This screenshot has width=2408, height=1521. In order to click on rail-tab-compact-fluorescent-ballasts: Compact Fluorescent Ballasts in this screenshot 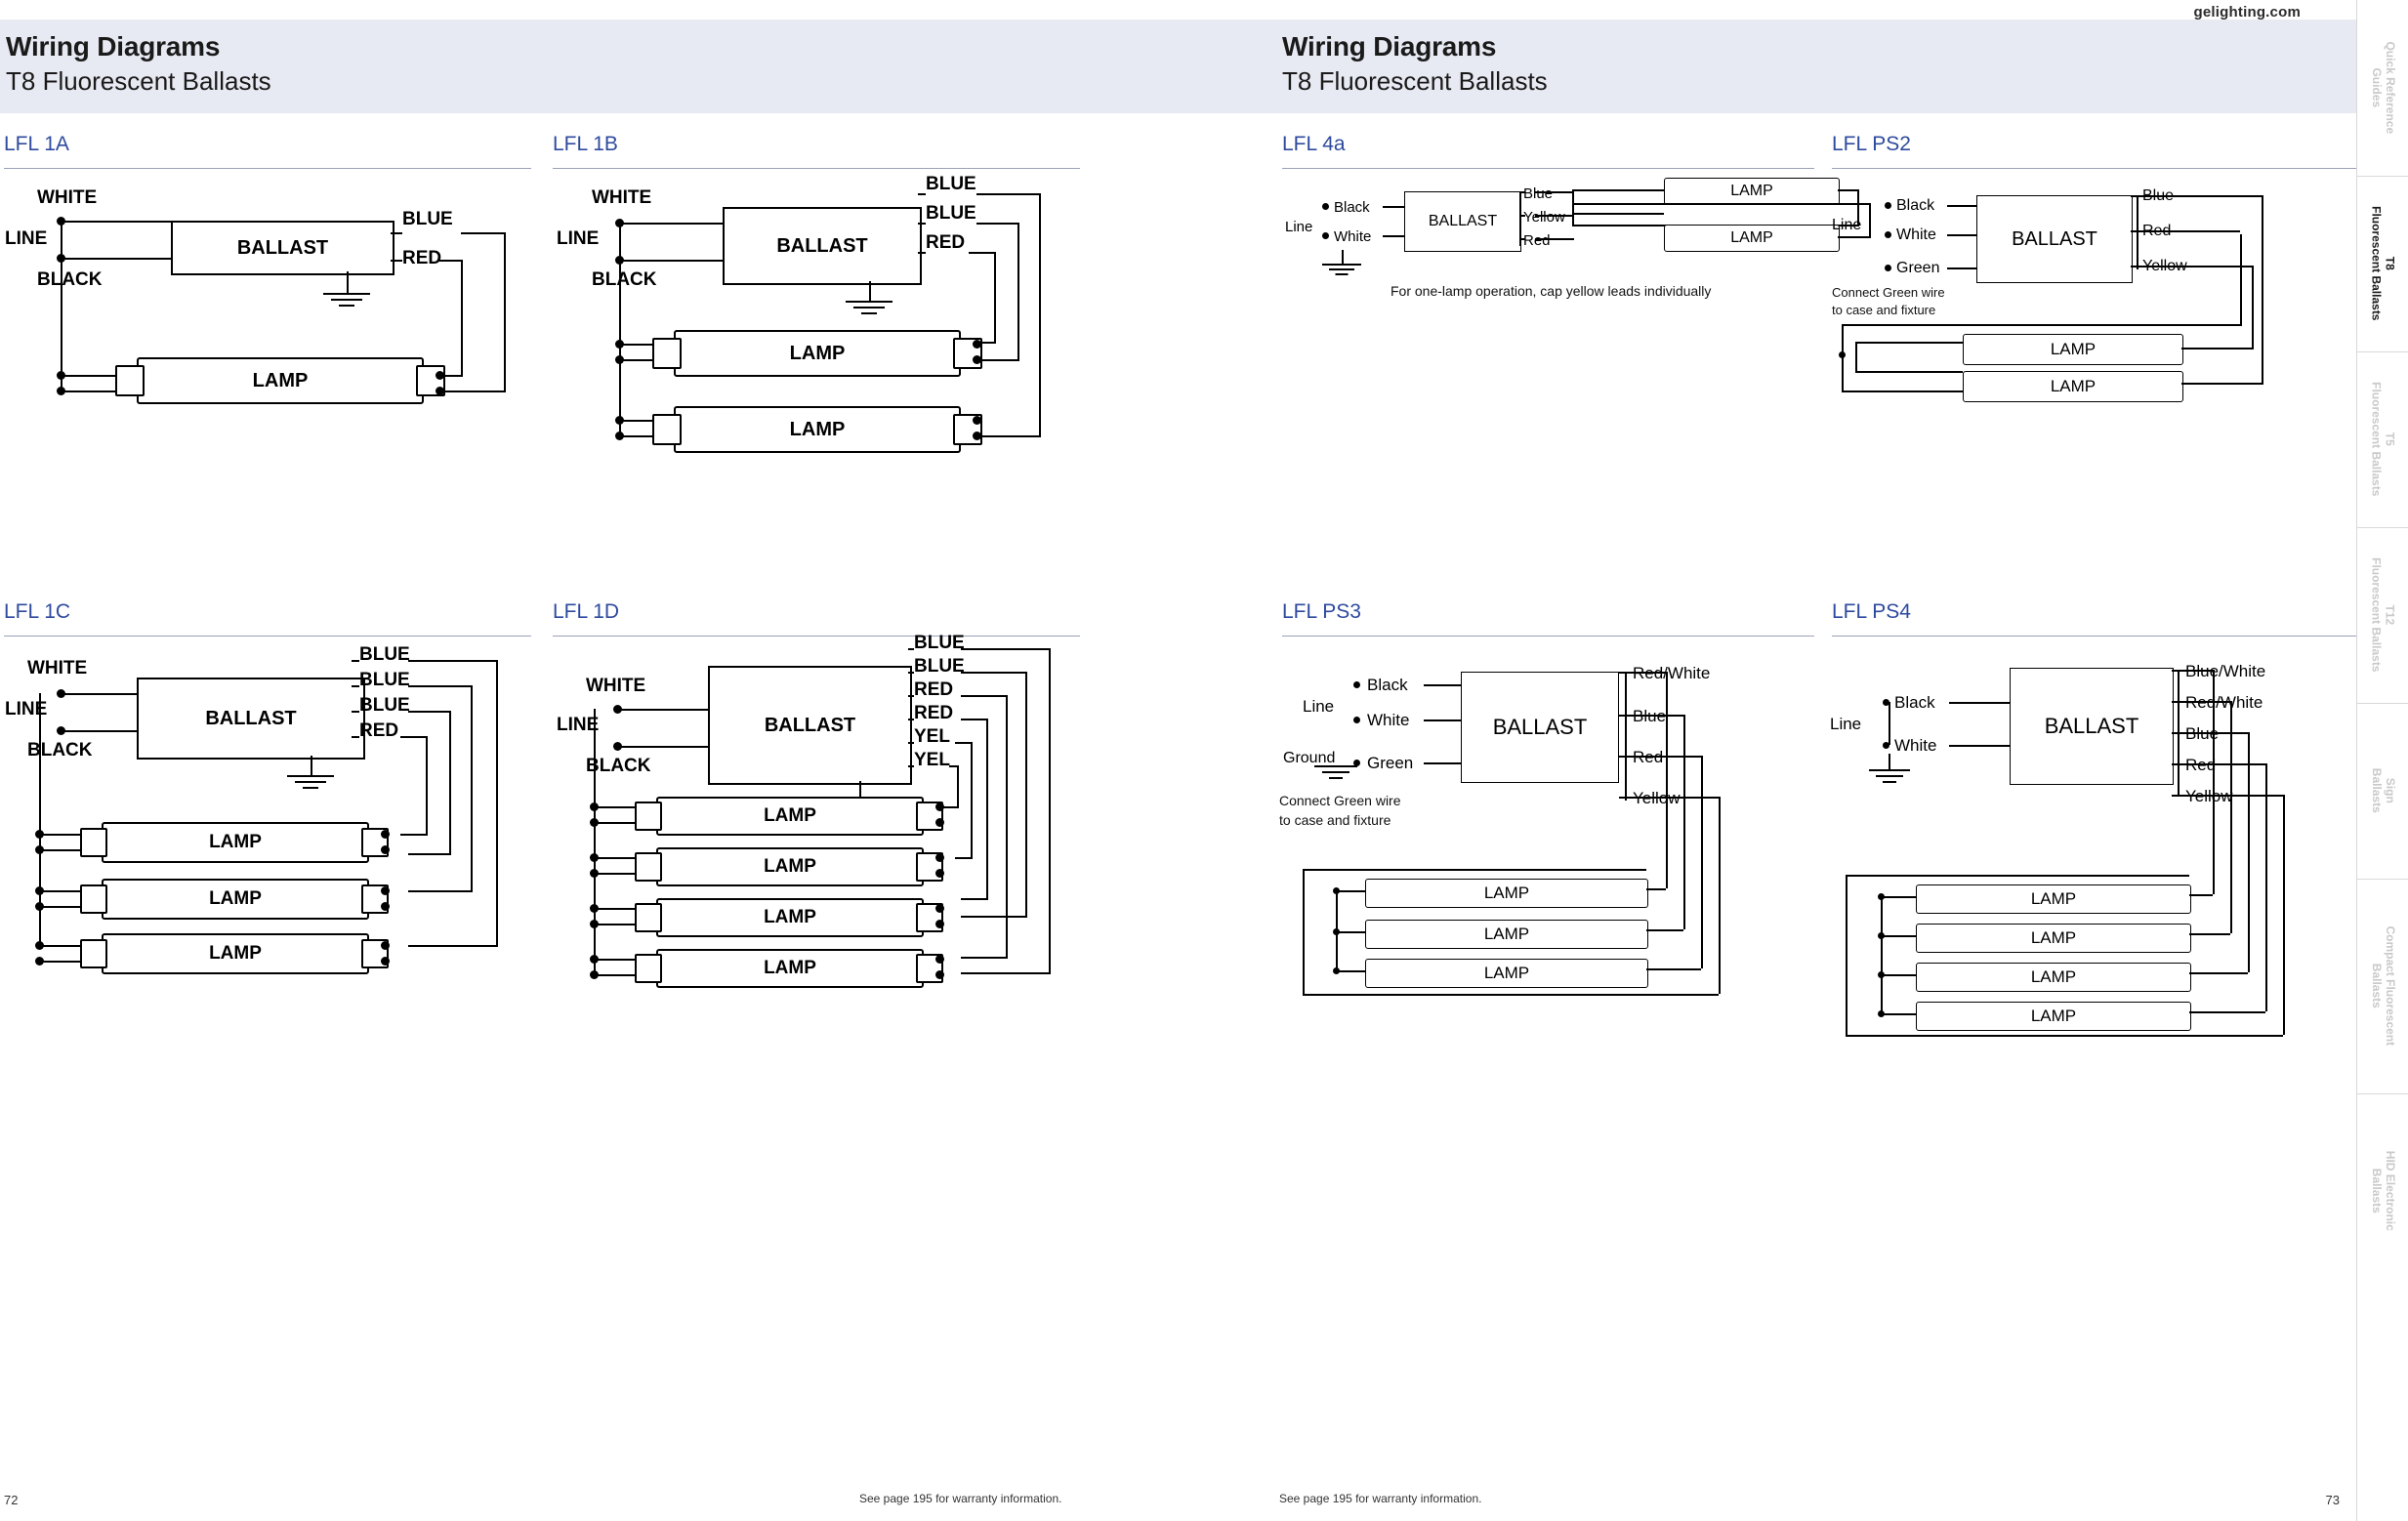, I will do `click(2382, 986)`.